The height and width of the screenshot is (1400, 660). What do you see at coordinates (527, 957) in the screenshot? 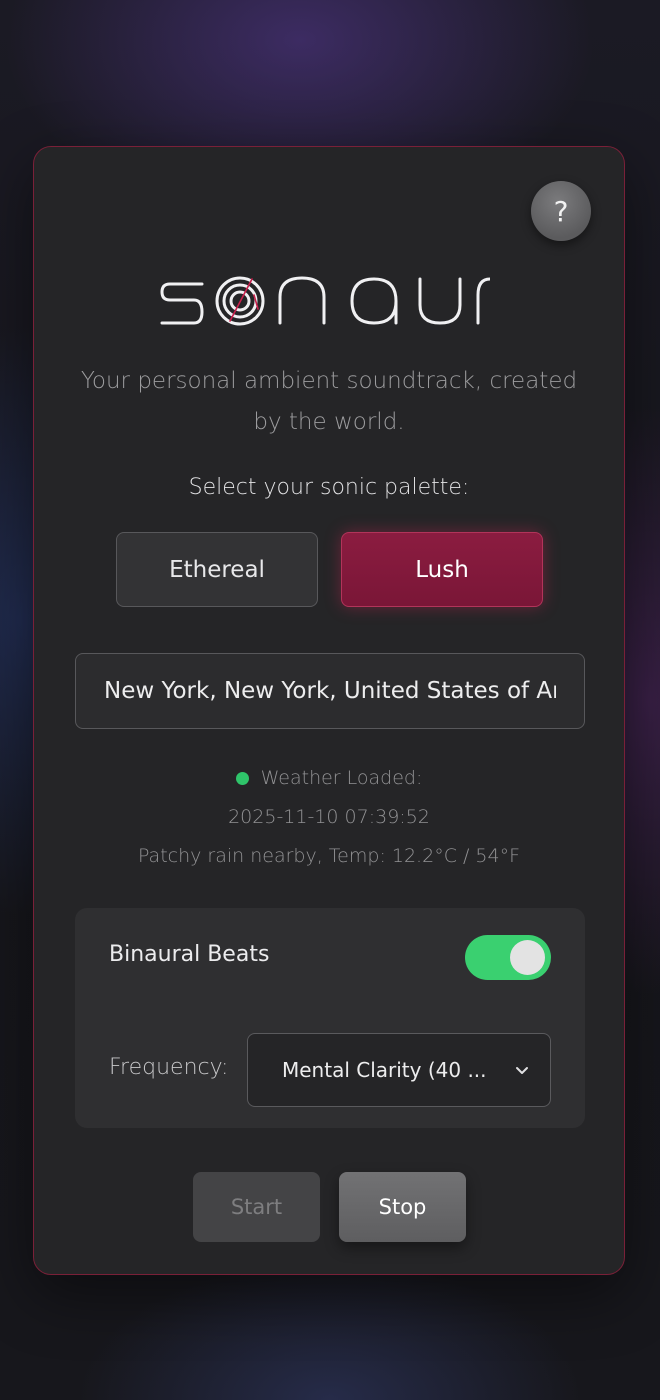
I see `toggle-knob` at bounding box center [527, 957].